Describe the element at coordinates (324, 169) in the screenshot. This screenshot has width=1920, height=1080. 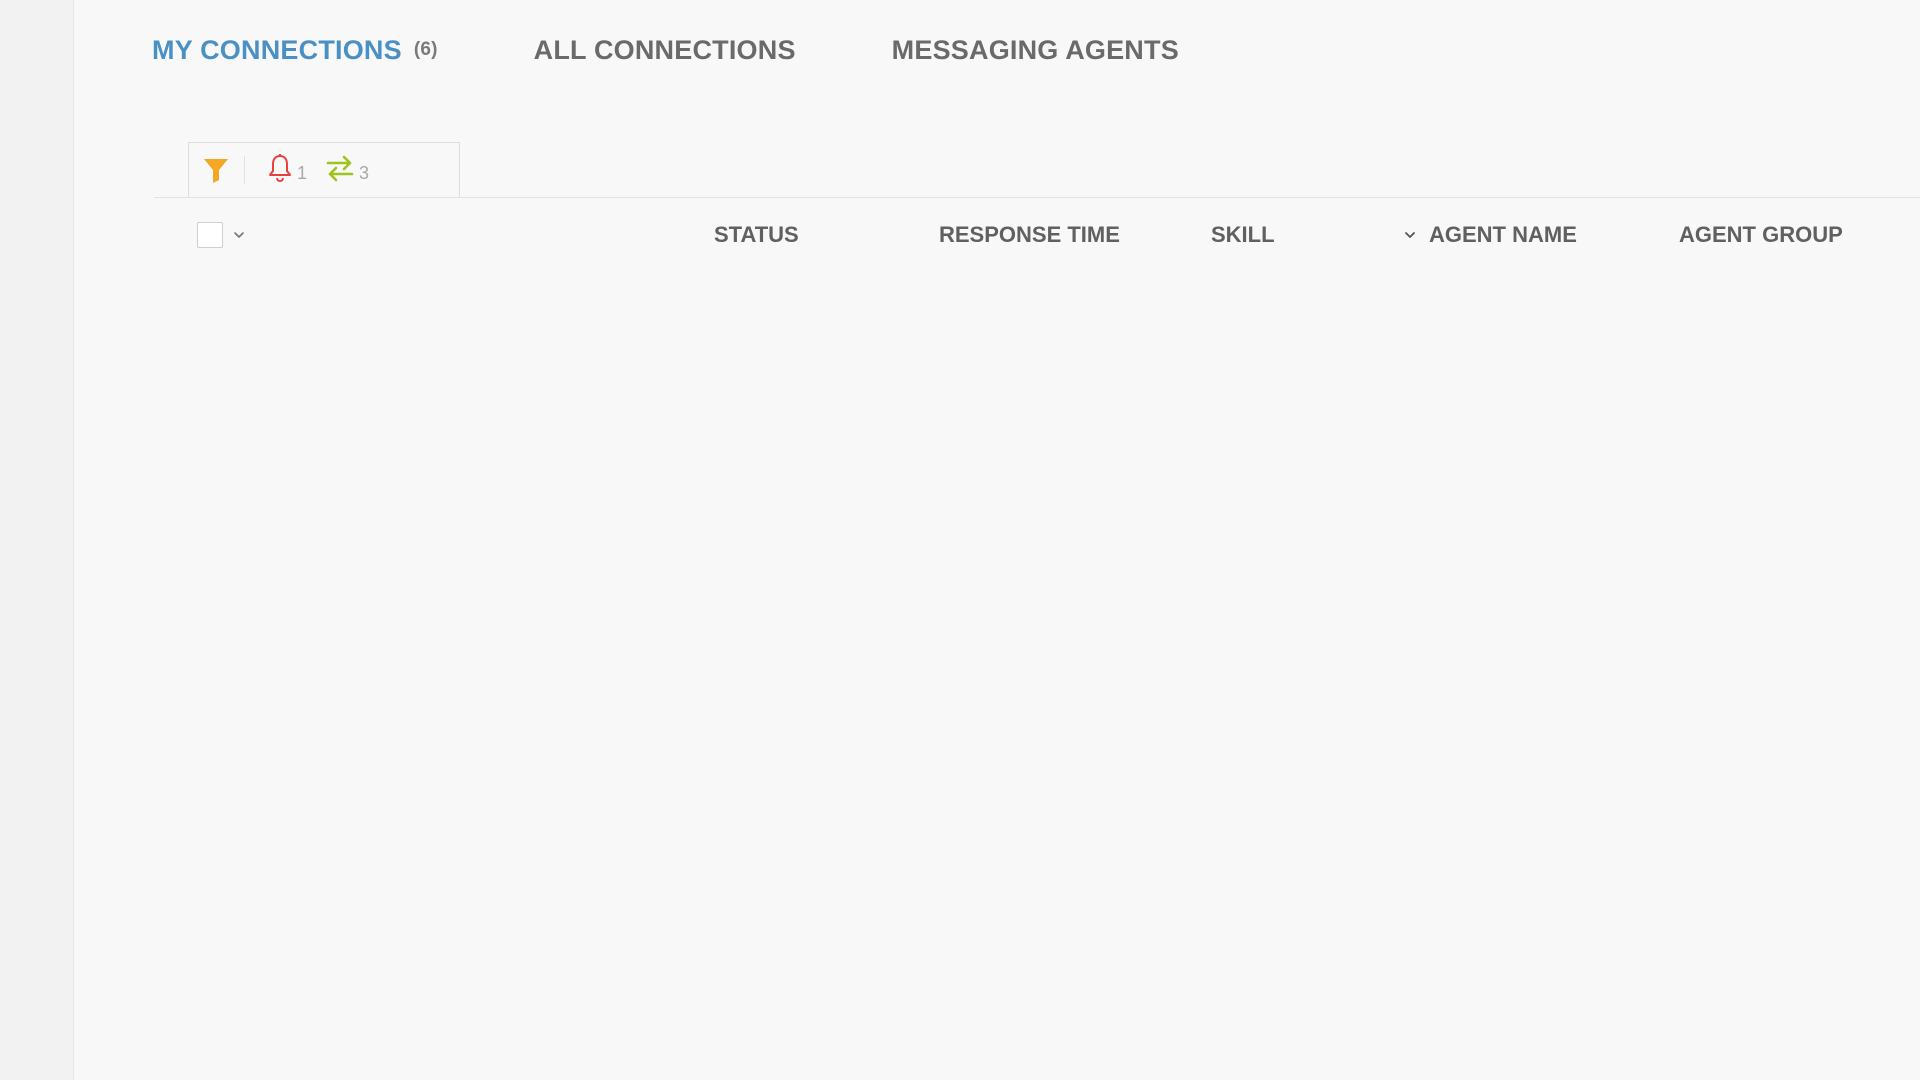
I see `filter-toolbar: 1 3` at that location.